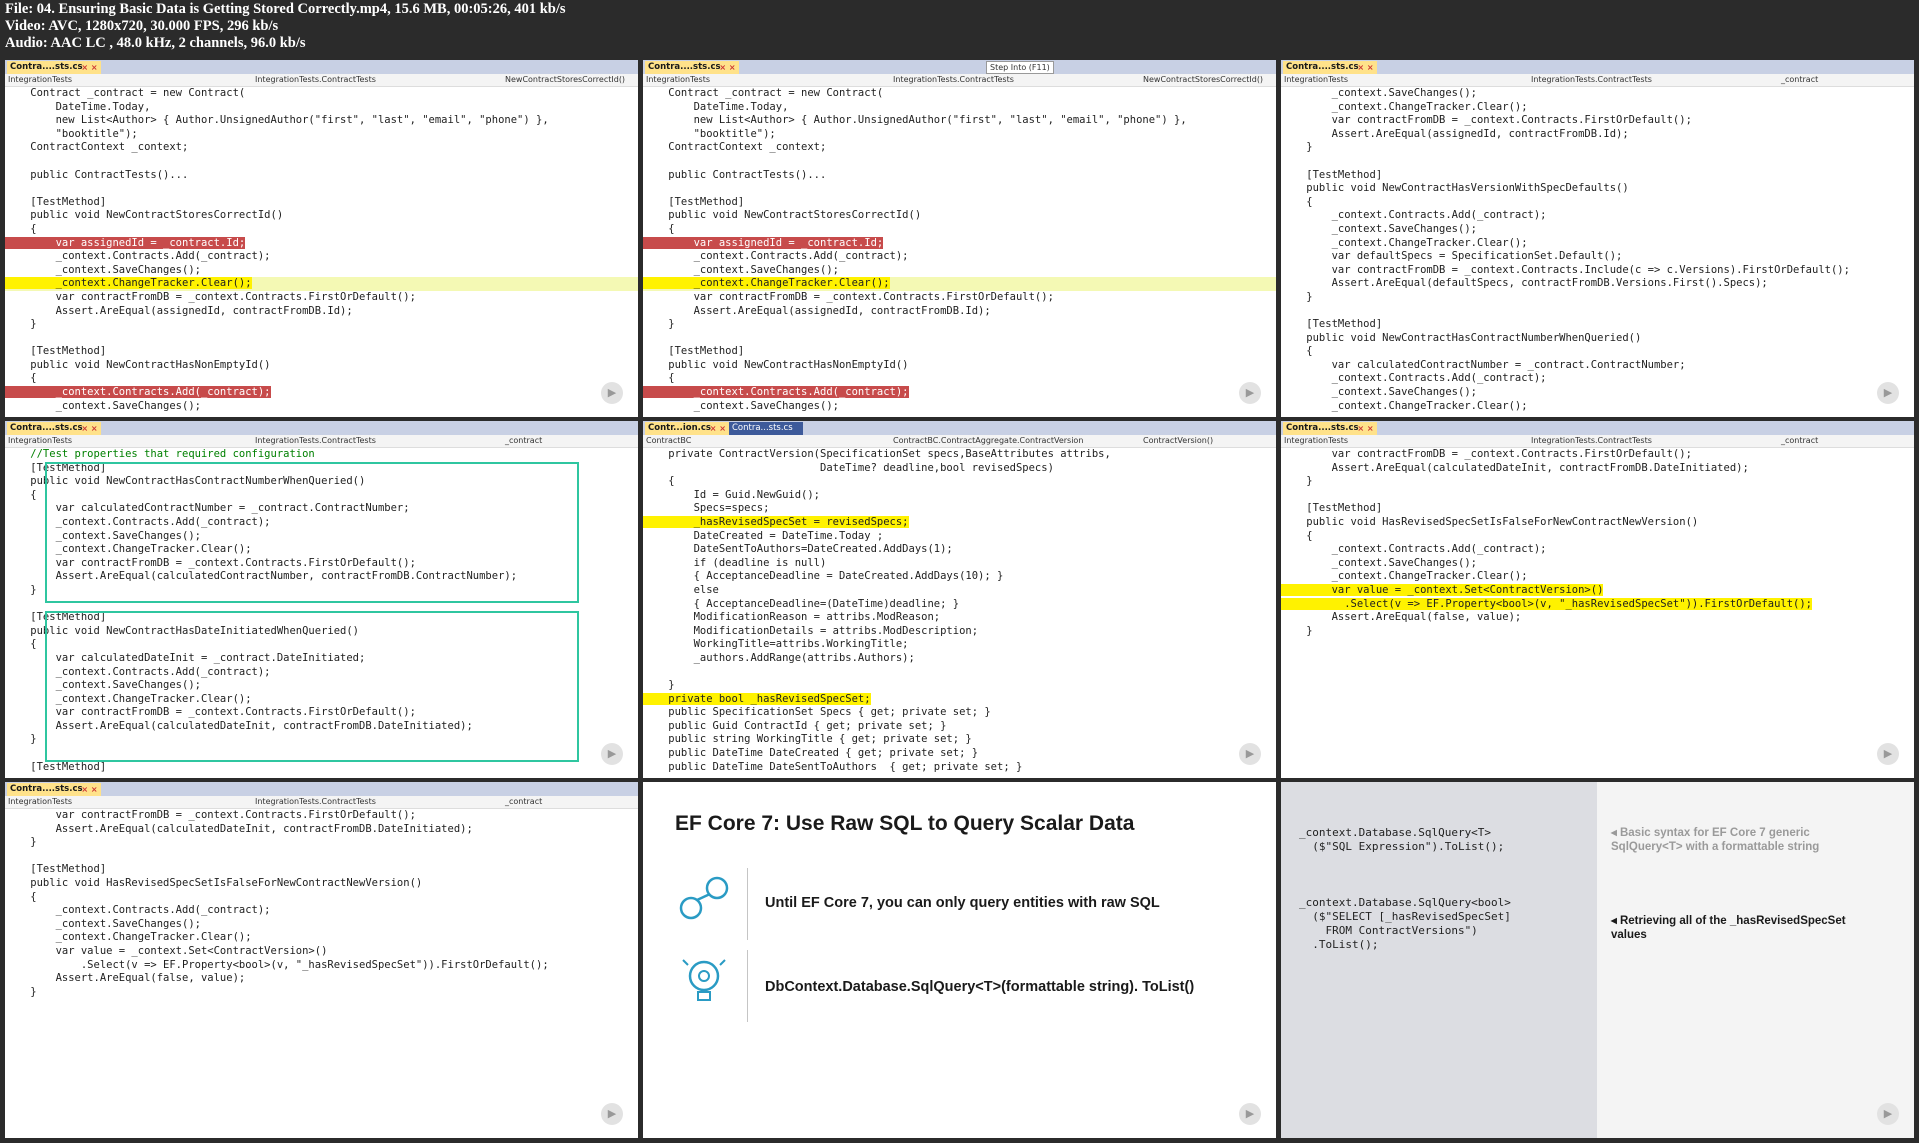  I want to click on highlight-box, so click(312, 532).